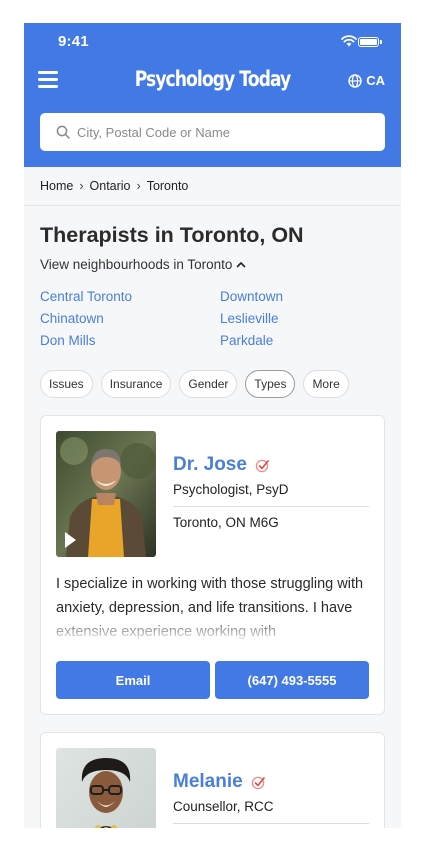 The height and width of the screenshot is (852, 423). I want to click on neighbourhood-link-don-mills: Don Mills, so click(68, 340).